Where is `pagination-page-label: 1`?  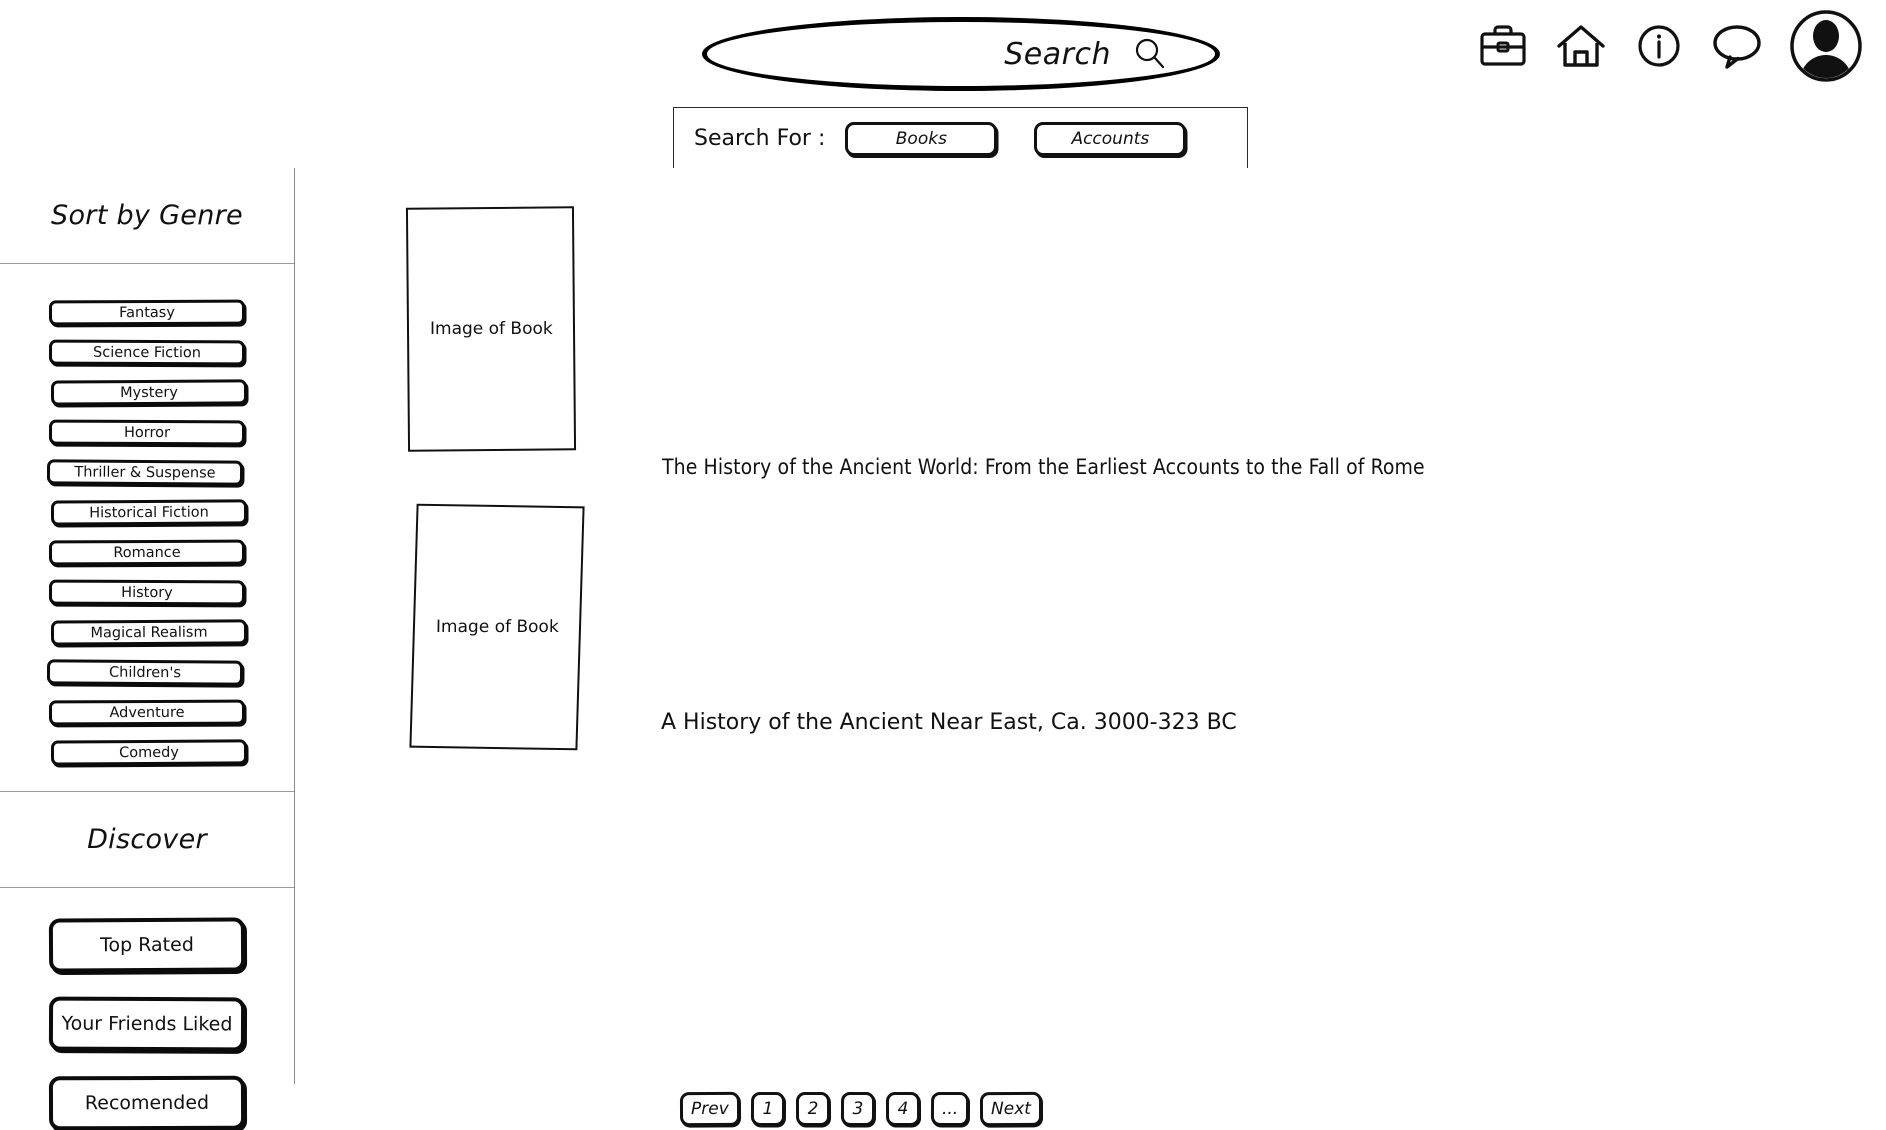
pagination-page-label: 1 is located at coordinates (768, 1109).